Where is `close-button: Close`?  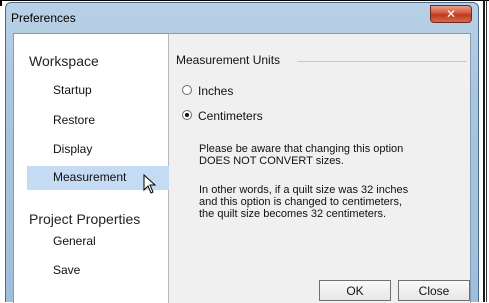
close-button: Close is located at coordinates (434, 290).